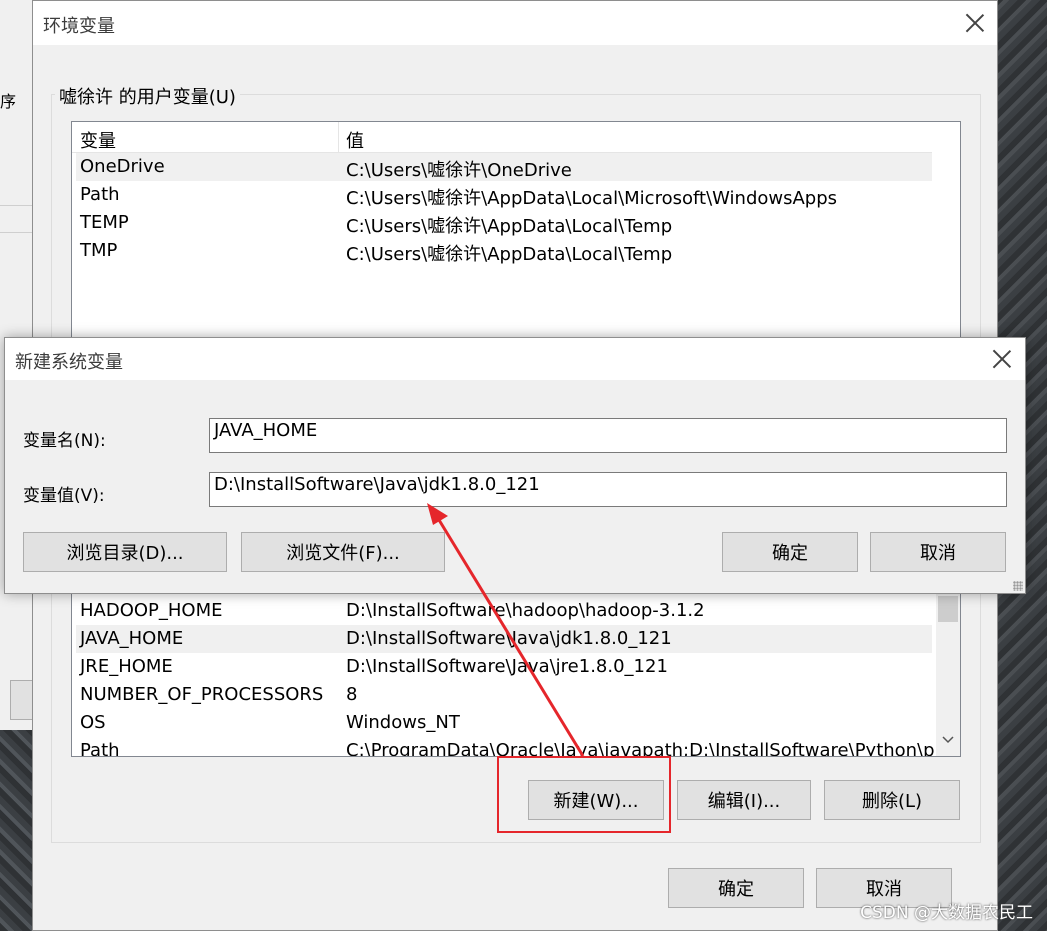  What do you see at coordinates (506, 630) in the screenshot?
I see `annotation-arrow` at bounding box center [506, 630].